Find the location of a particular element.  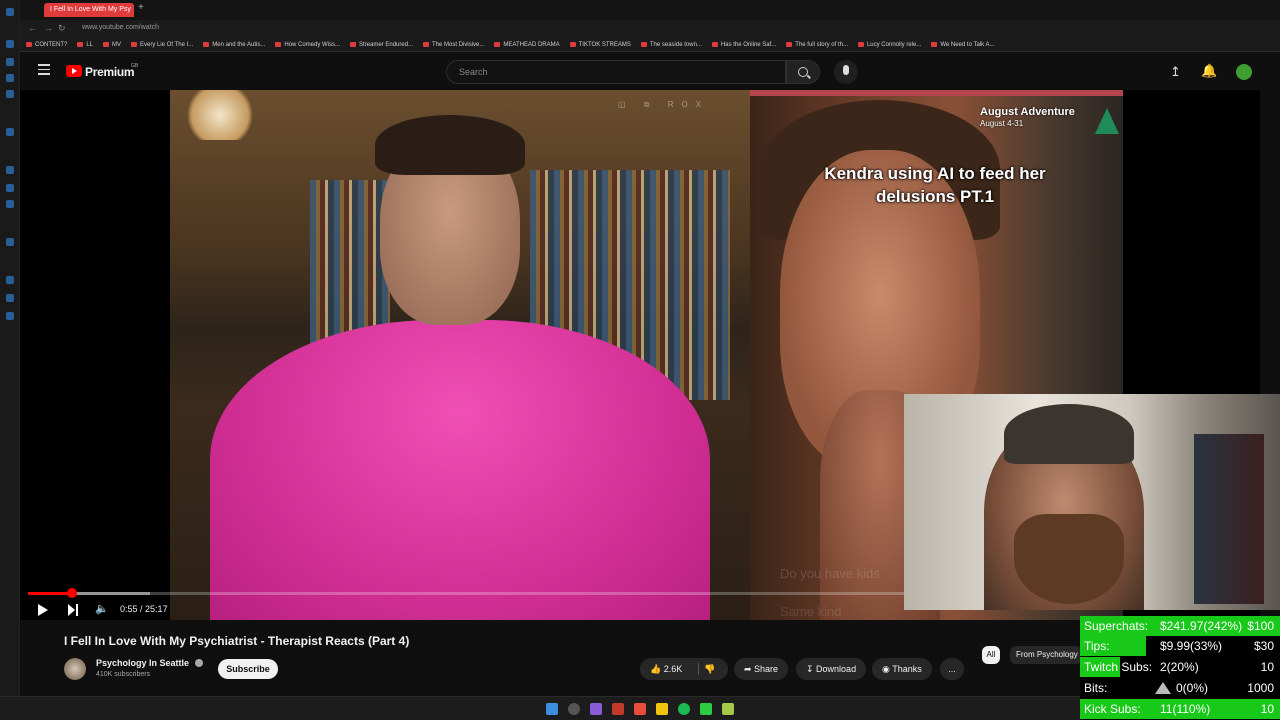

dislike-icon: 👎 is located at coordinates (709, 669).